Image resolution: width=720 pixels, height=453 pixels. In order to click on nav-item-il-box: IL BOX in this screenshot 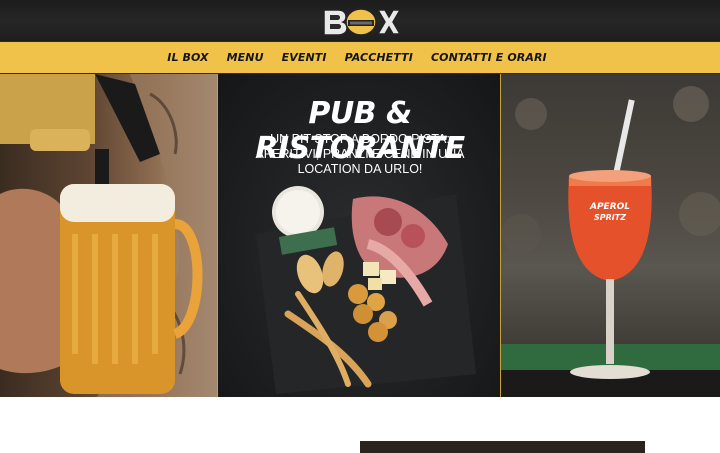, I will do `click(187, 57)`.